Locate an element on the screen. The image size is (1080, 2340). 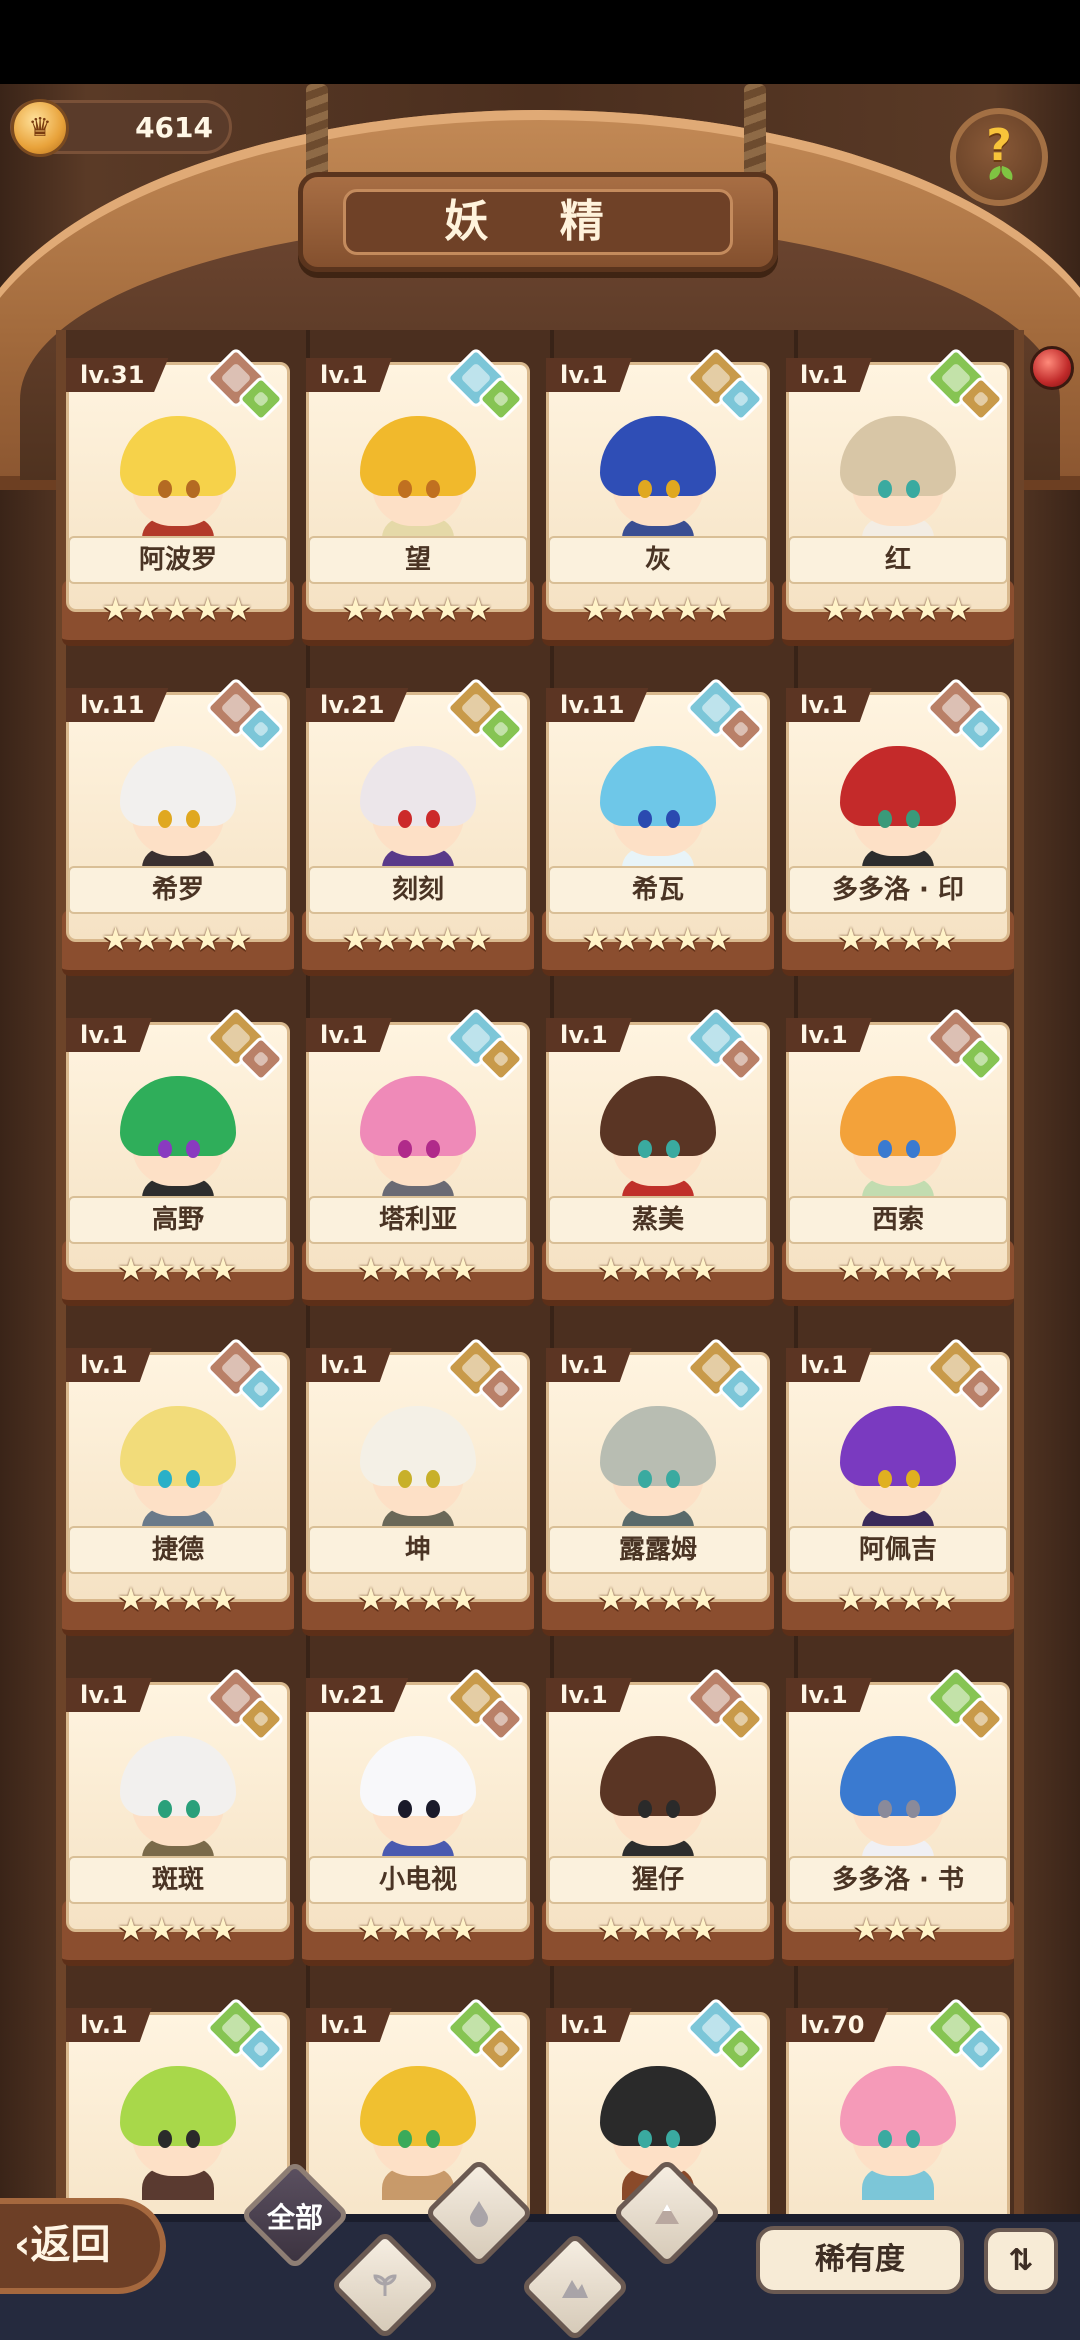
filter-water-button is located at coordinates (479, 2213).